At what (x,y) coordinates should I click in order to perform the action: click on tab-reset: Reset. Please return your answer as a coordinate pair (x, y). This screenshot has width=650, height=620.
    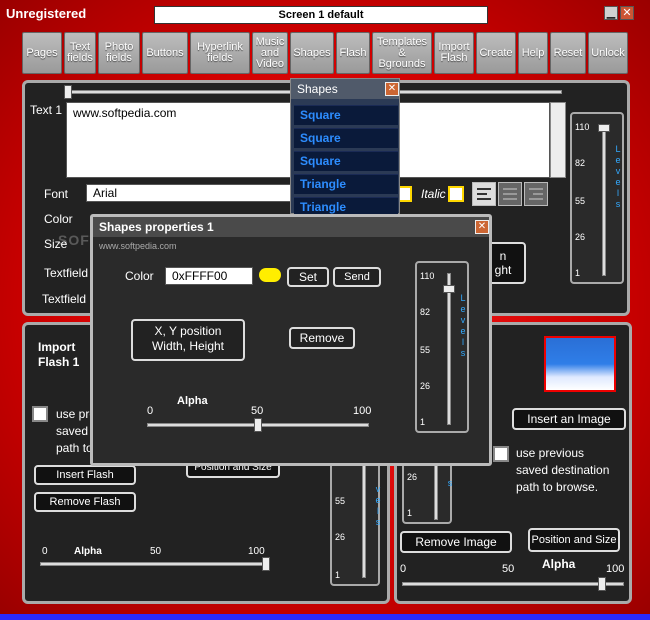
    Looking at the image, I should click on (568, 53).